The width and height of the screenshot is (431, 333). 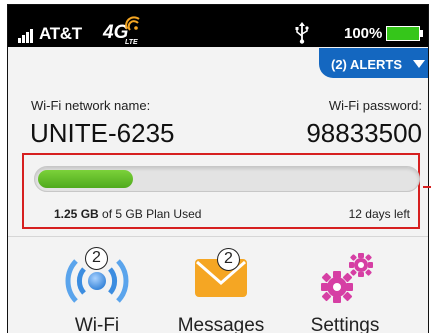 What do you see at coordinates (85, 179) in the screenshot?
I see `data-usage-progress-fill` at bounding box center [85, 179].